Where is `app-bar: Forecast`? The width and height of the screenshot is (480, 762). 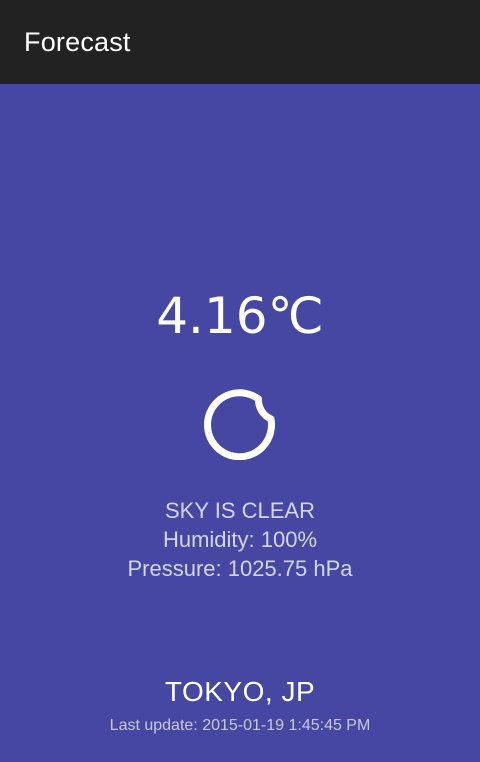
app-bar: Forecast is located at coordinates (240, 42).